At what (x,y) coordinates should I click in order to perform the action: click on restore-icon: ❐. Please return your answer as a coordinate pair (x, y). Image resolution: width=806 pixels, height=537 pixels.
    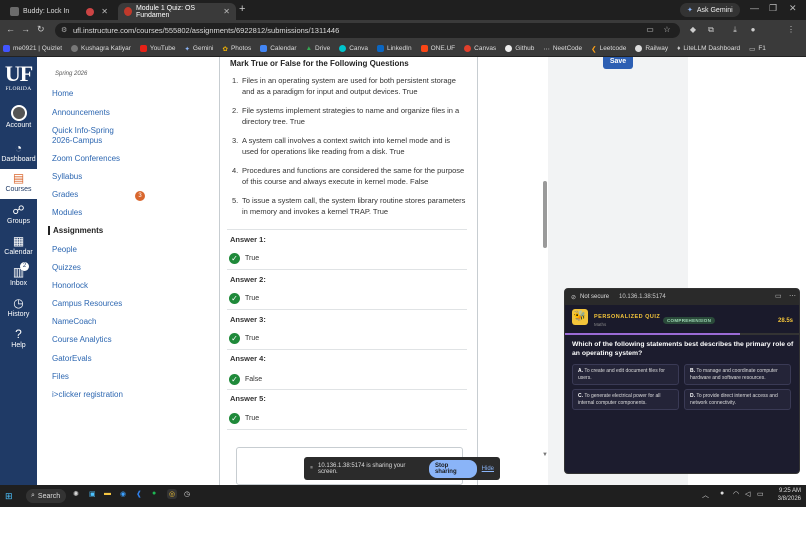
    Looking at the image, I should click on (773, 8).